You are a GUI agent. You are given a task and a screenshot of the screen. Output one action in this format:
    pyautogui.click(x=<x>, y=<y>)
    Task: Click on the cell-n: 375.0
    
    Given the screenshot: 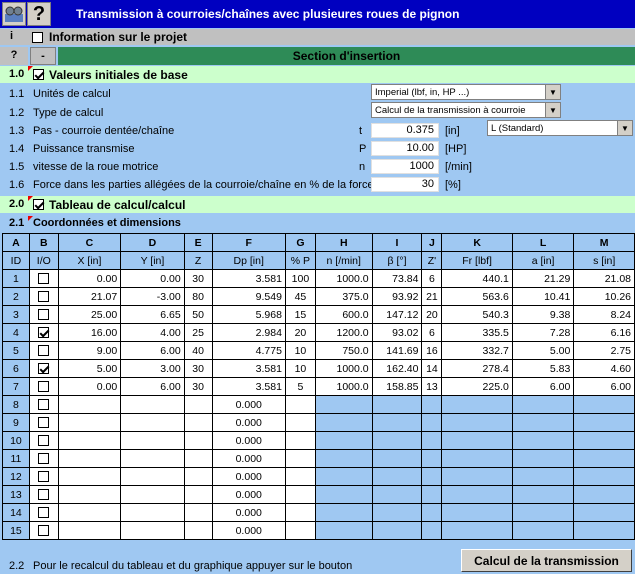 What is the action you would take?
    pyautogui.click(x=343, y=296)
    